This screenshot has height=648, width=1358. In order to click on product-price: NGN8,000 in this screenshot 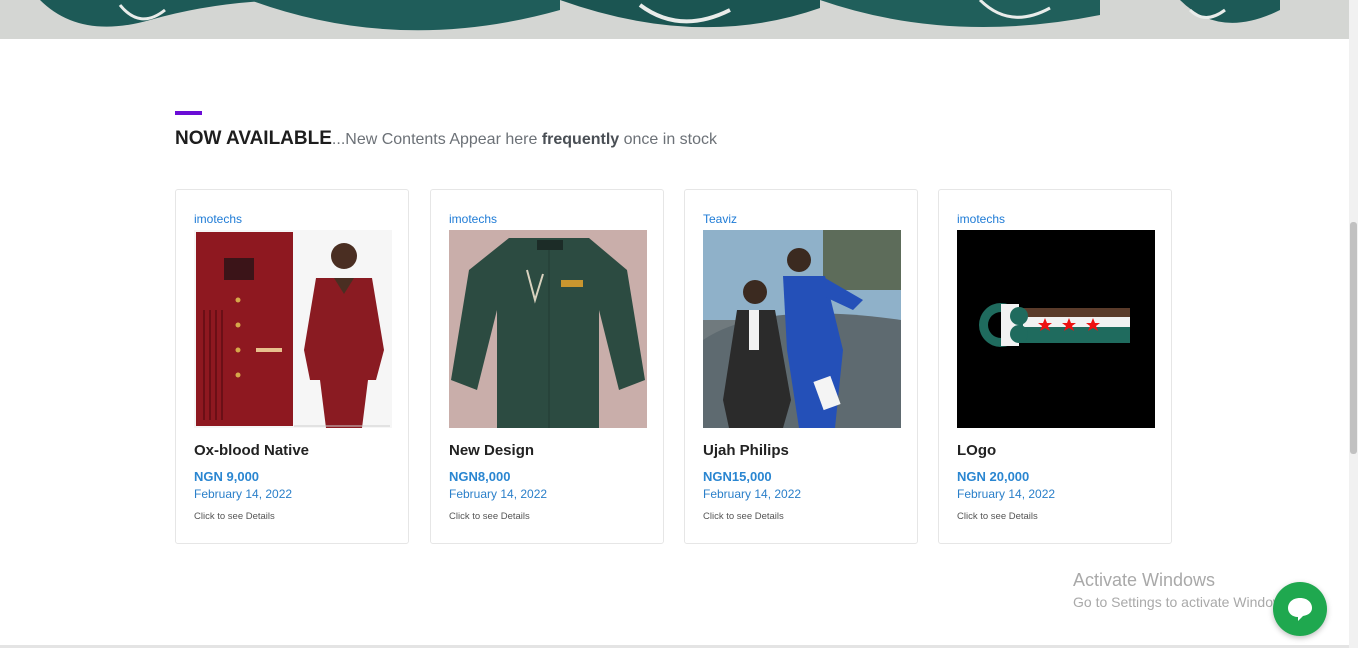, I will do `click(480, 476)`.